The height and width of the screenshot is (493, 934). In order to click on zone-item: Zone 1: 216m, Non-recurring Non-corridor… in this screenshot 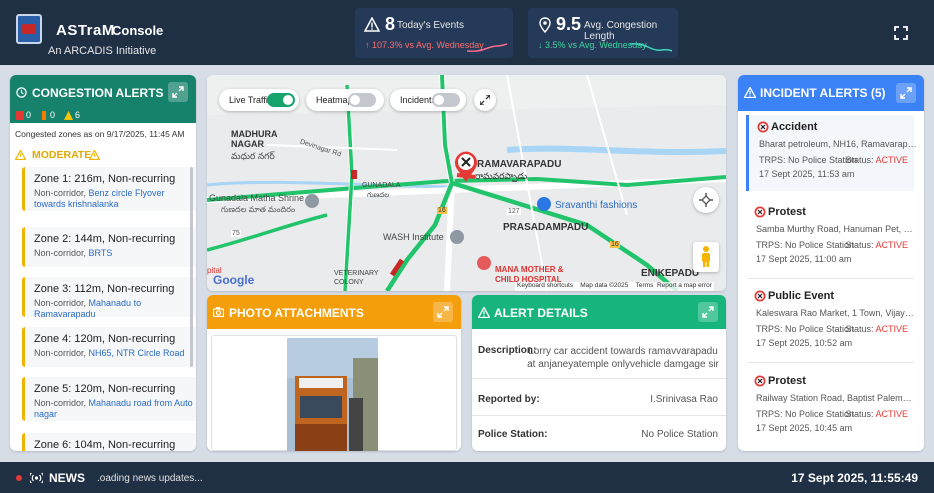, I will do `click(109, 189)`.